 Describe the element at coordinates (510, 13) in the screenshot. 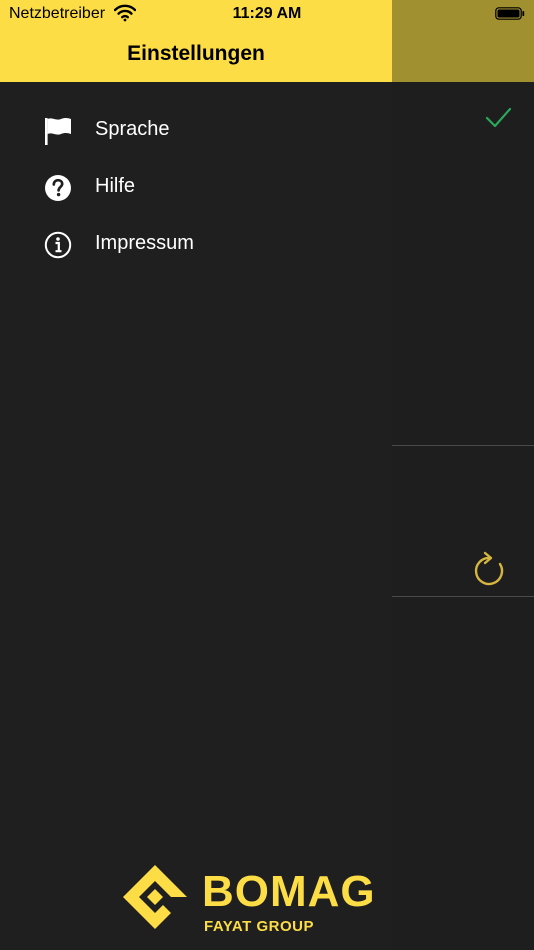

I see `battery-icon` at that location.